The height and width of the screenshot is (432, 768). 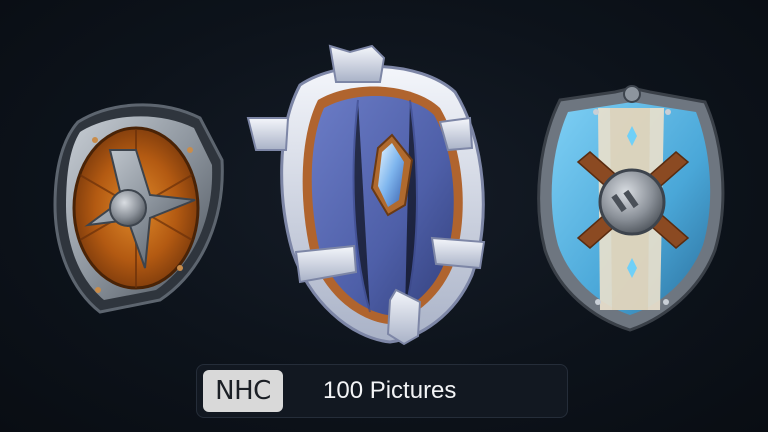 What do you see at coordinates (243, 391) in the screenshot?
I see `brand-logo: NHC` at bounding box center [243, 391].